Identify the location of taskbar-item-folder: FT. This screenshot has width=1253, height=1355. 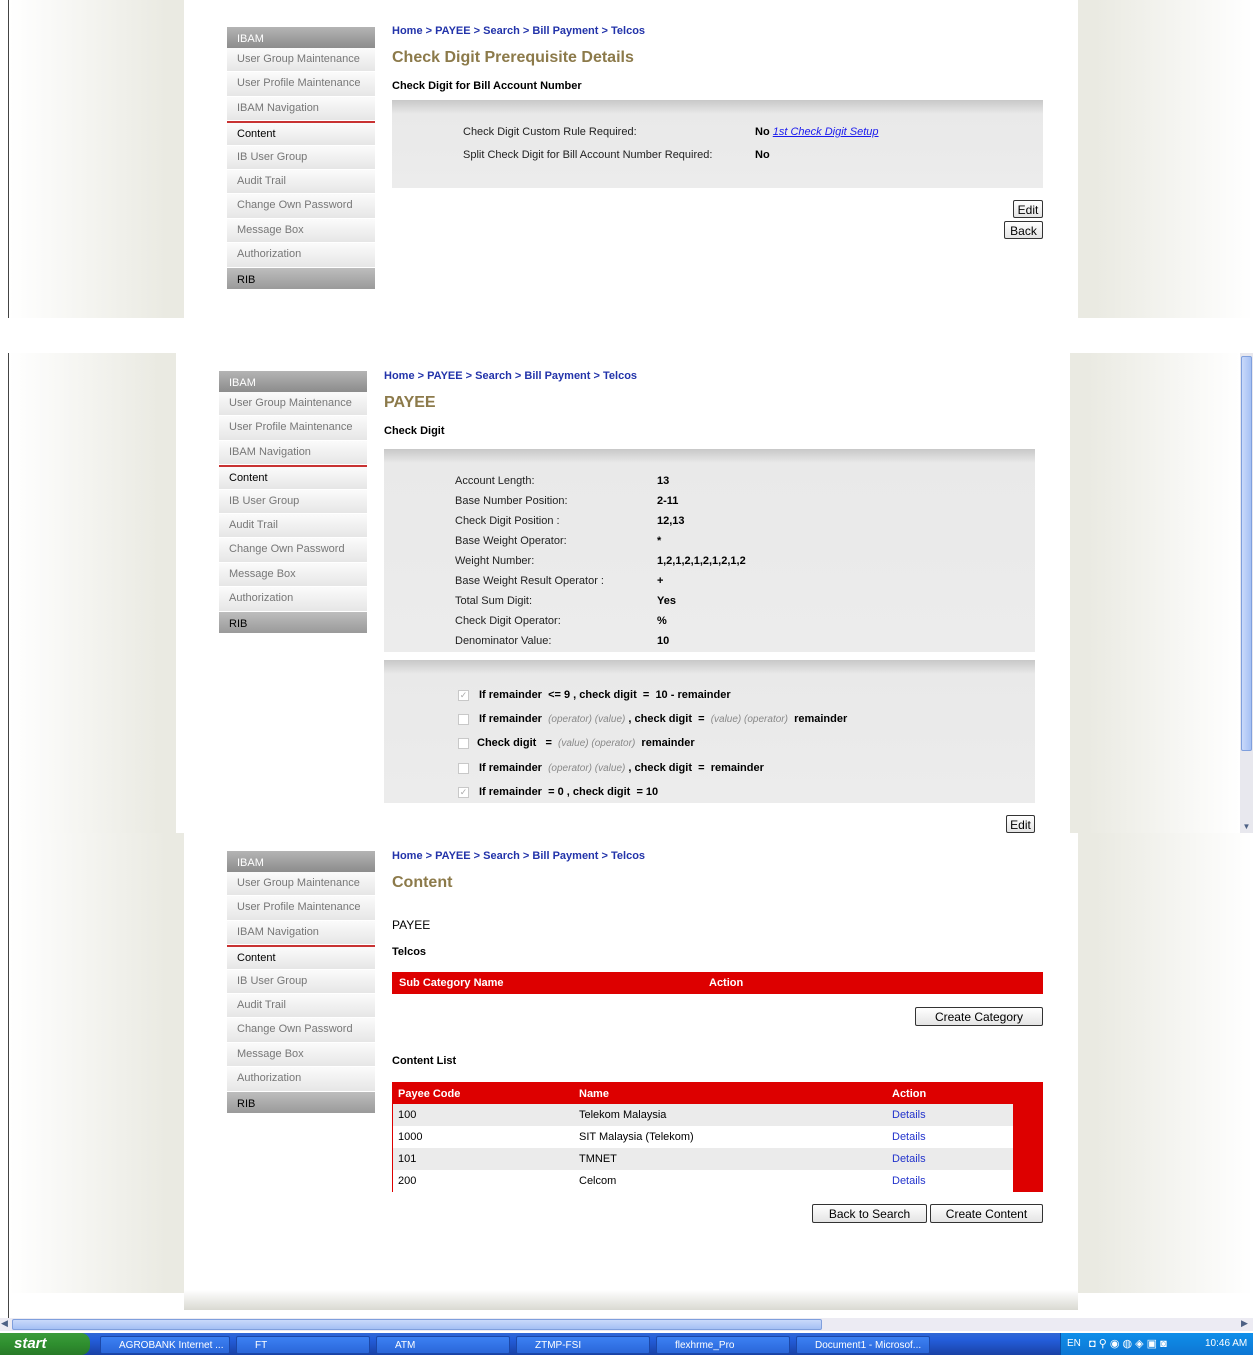
(303, 1345).